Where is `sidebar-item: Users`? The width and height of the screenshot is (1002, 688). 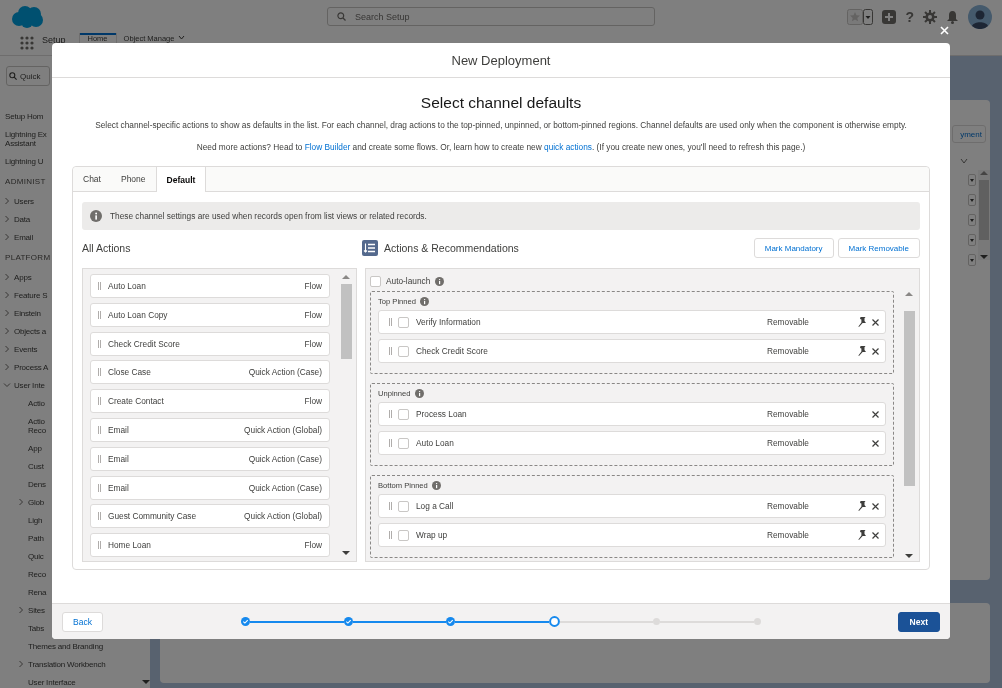
sidebar-item: Users is located at coordinates (24, 201).